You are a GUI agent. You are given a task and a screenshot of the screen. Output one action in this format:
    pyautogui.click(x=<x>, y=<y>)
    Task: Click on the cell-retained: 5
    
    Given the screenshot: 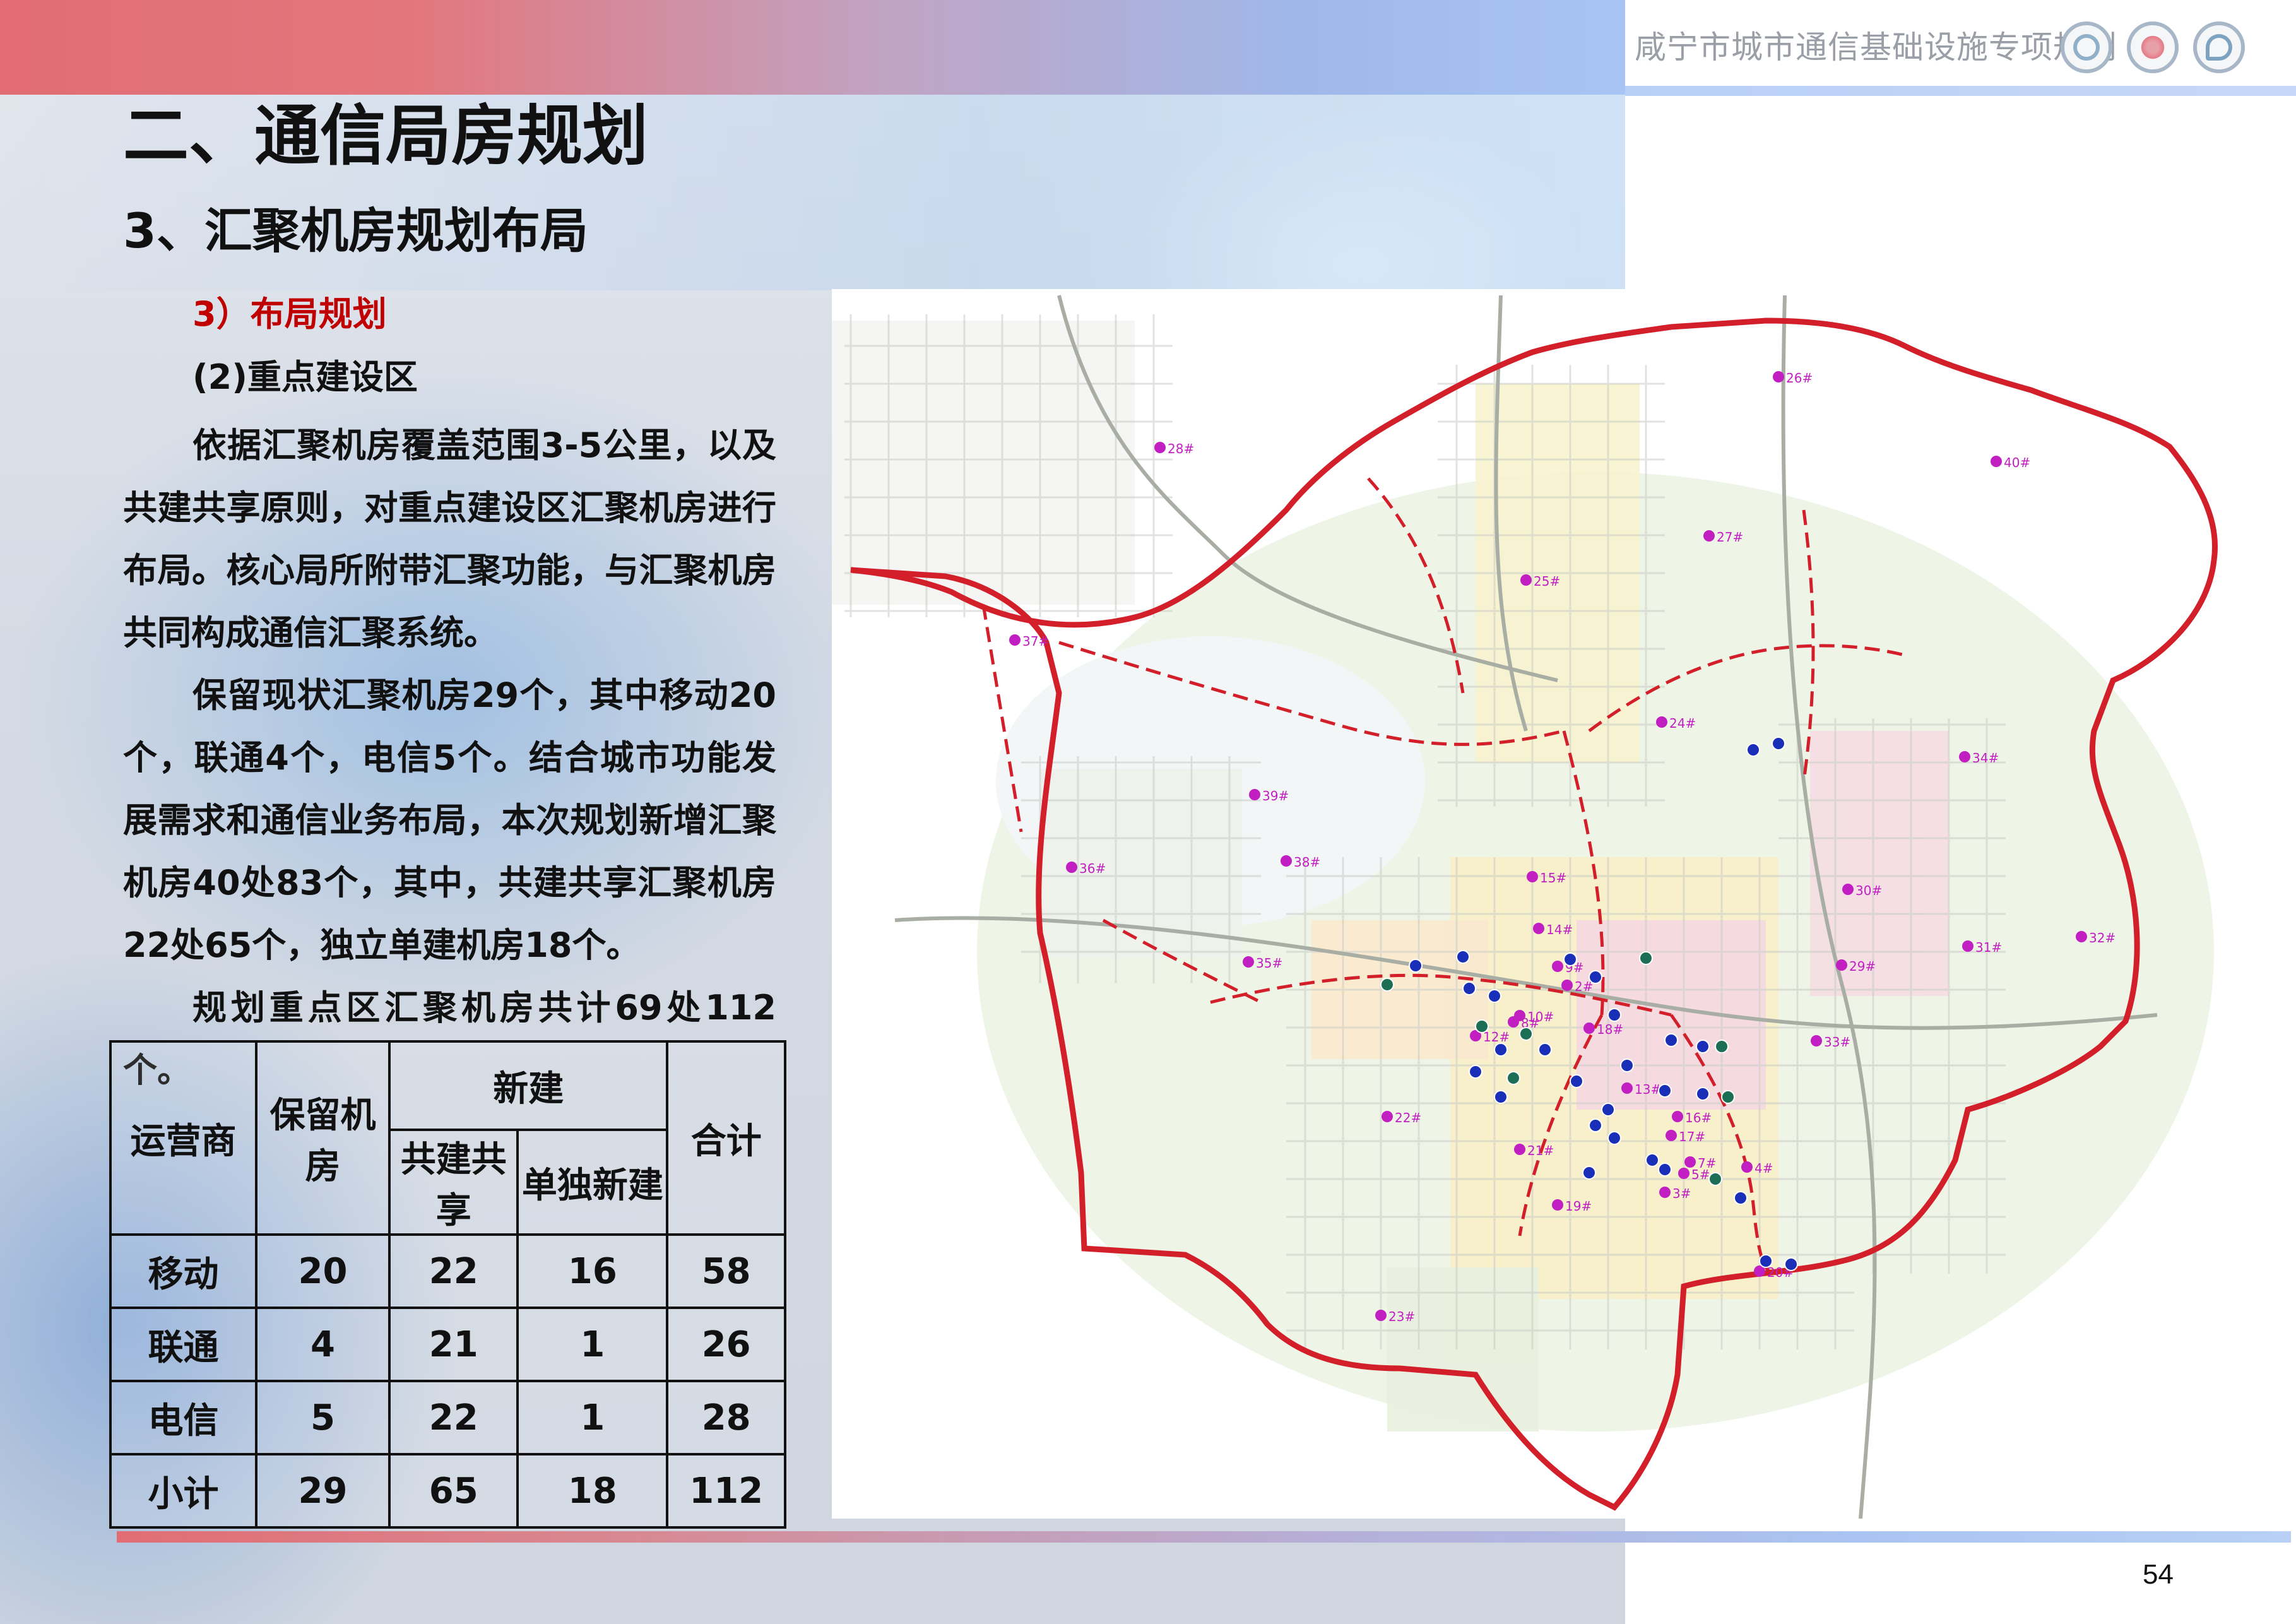 What is the action you would take?
    pyautogui.click(x=322, y=1417)
    